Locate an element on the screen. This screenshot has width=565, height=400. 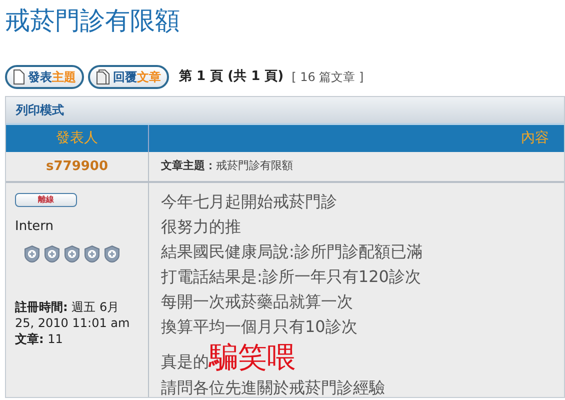
column-header: 內容 is located at coordinates (535, 138).